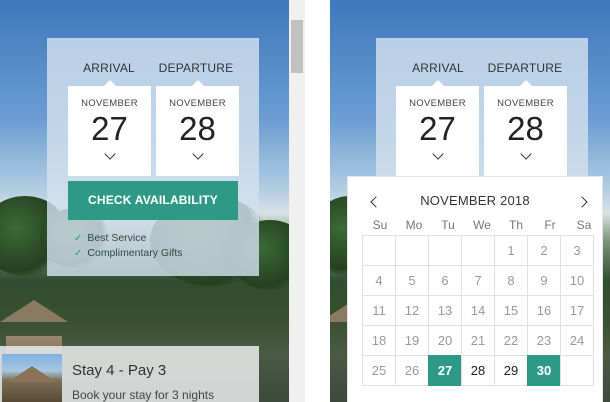 The image size is (610, 402). Describe the element at coordinates (34, 311) in the screenshot. I see `hut-image` at that location.